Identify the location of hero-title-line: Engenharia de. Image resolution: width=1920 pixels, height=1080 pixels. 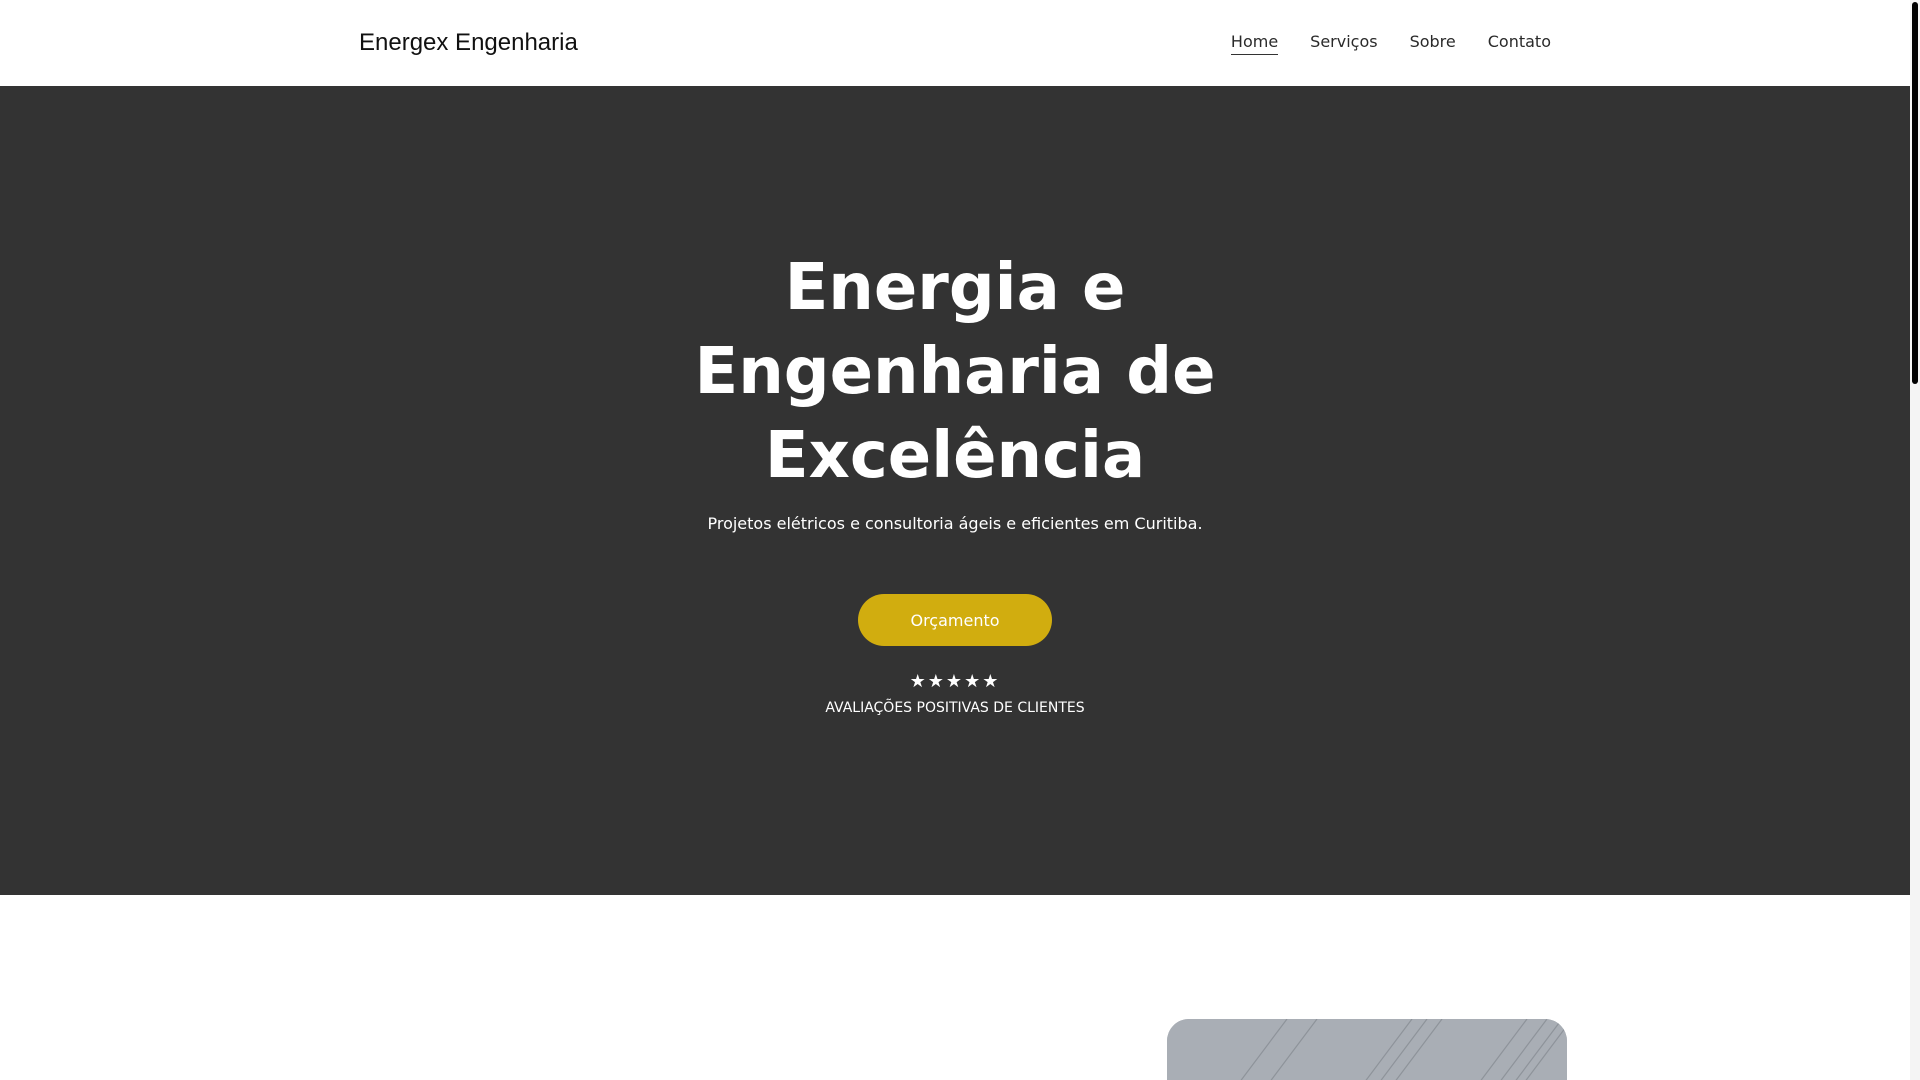
(955, 372).